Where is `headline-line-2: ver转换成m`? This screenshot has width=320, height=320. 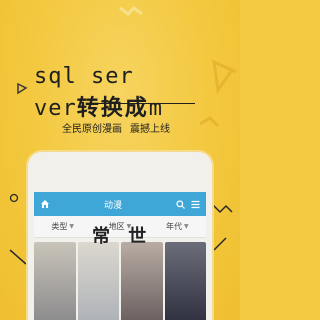
headline-line-2: ver转换成m is located at coordinates (98, 109).